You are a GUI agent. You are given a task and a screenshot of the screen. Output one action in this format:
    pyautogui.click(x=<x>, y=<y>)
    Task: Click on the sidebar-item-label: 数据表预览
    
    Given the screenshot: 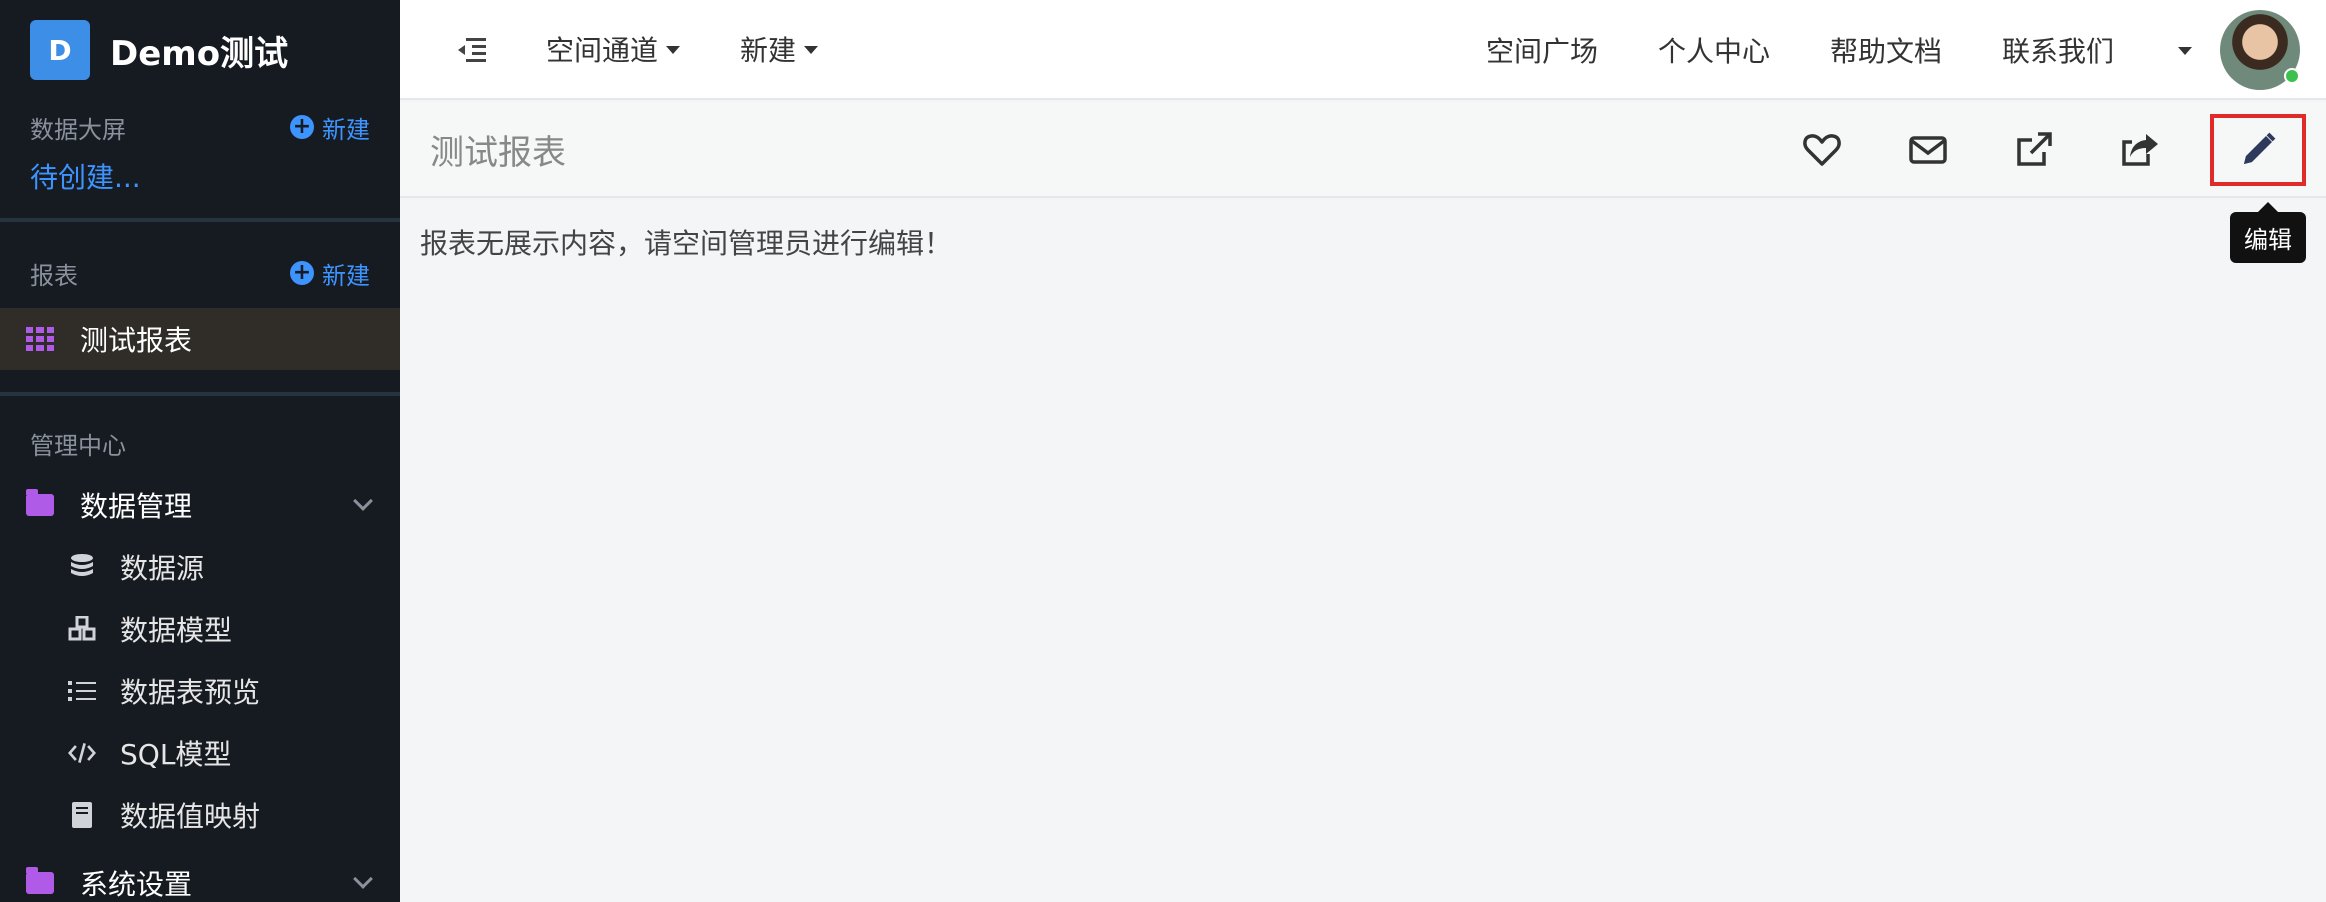 What is the action you would take?
    pyautogui.click(x=190, y=692)
    